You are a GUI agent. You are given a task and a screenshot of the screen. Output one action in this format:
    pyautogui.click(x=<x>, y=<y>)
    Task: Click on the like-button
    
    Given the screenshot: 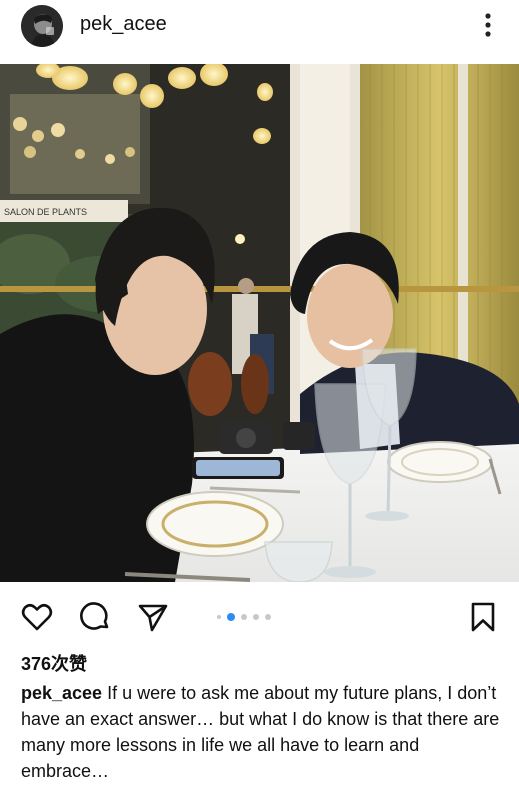 What is the action you would take?
    pyautogui.click(x=37, y=617)
    